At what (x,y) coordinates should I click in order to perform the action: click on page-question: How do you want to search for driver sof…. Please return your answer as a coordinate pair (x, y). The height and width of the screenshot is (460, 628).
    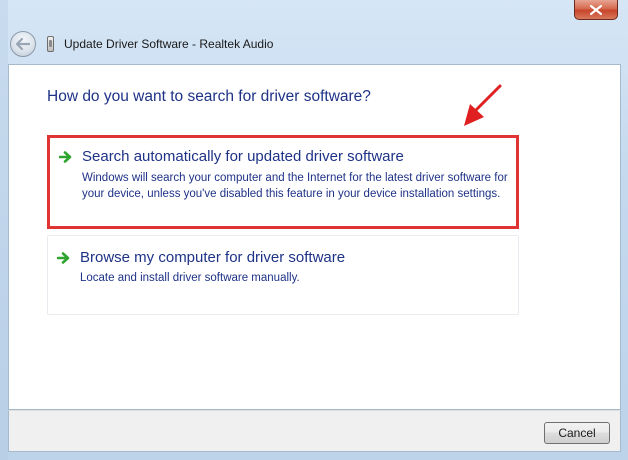
    Looking at the image, I should click on (209, 96).